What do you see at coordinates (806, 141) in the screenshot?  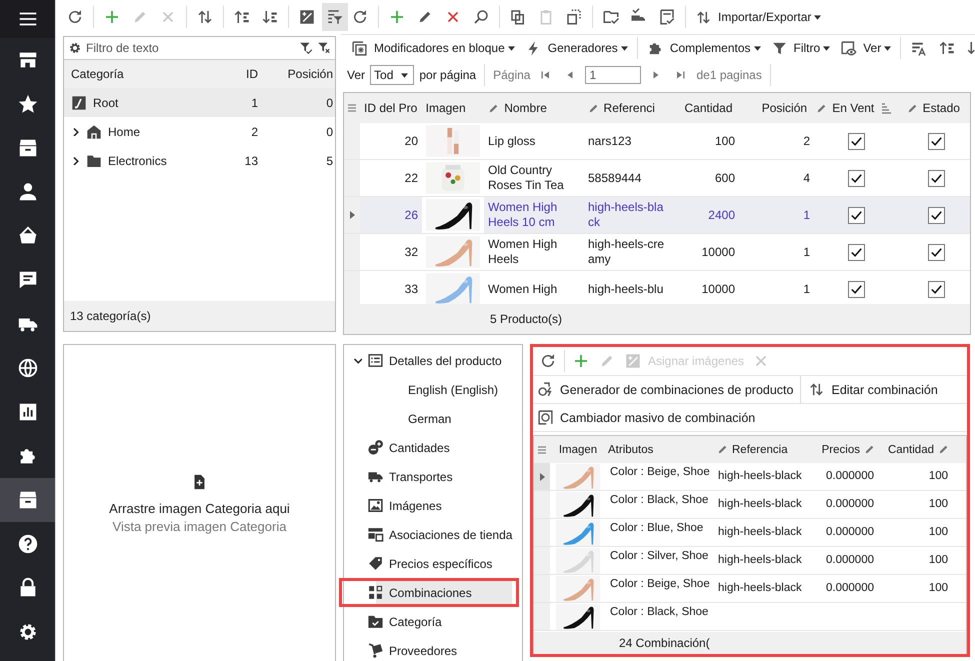 I see `table-cell-text: 2` at bounding box center [806, 141].